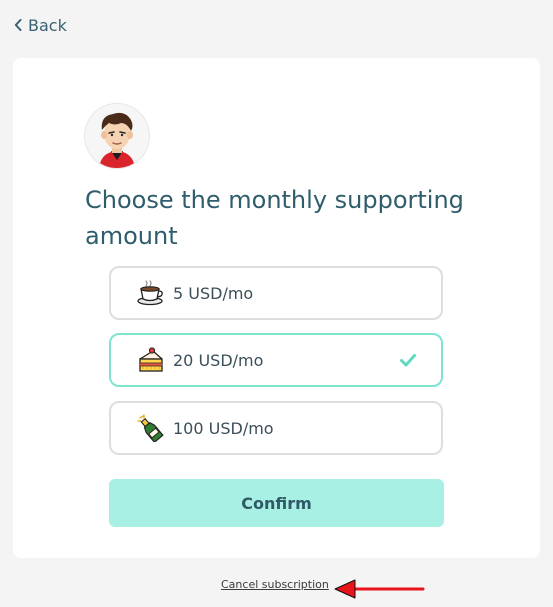  I want to click on option-label: 5 USD/mo, so click(213, 293).